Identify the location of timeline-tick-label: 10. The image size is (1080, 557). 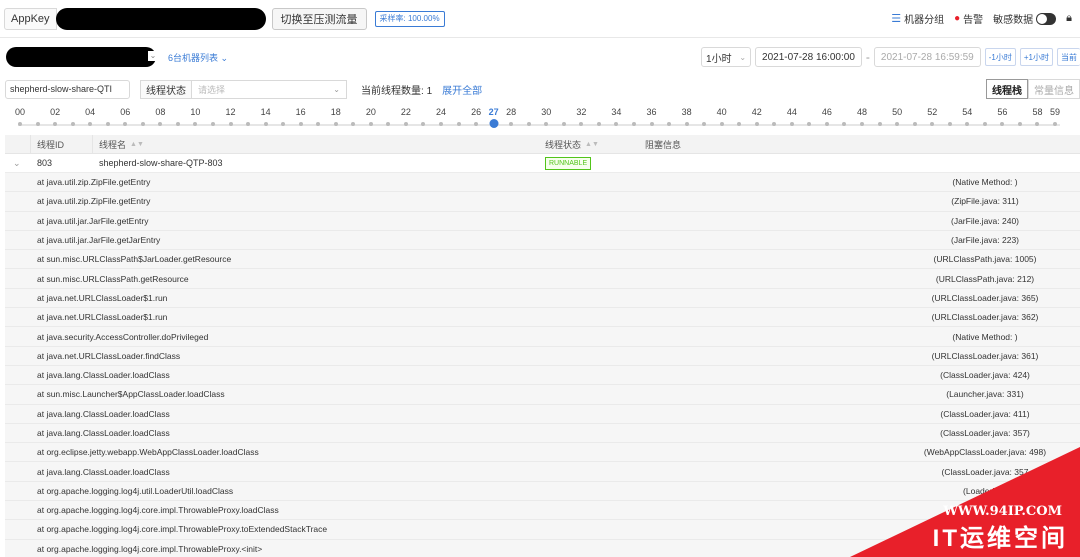
(195, 112).